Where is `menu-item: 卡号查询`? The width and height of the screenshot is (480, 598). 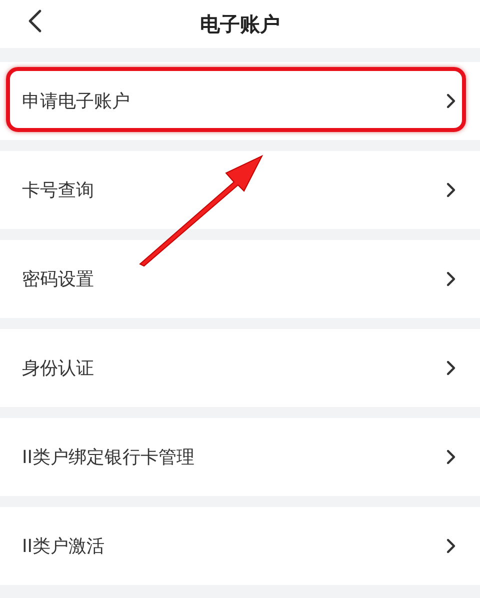 menu-item: 卡号查询 is located at coordinates (240, 190).